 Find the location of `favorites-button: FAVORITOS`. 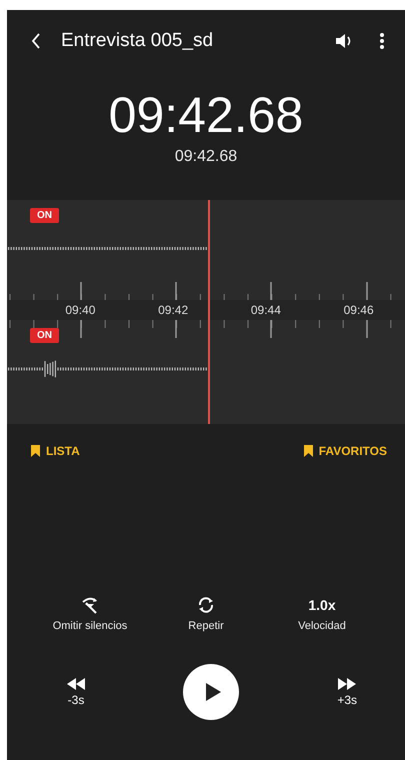

favorites-button: FAVORITOS is located at coordinates (345, 451).